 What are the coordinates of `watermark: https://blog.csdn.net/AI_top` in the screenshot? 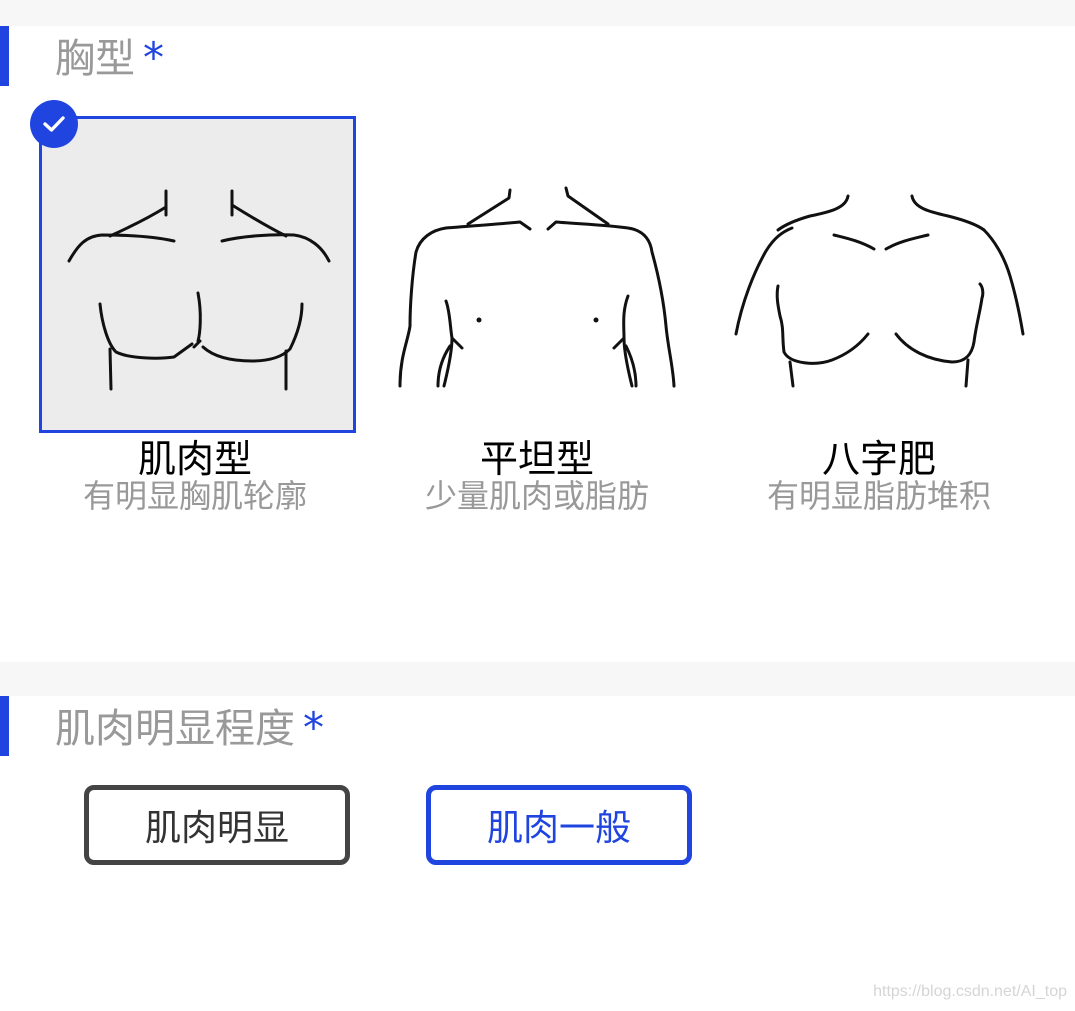 It's located at (970, 991).